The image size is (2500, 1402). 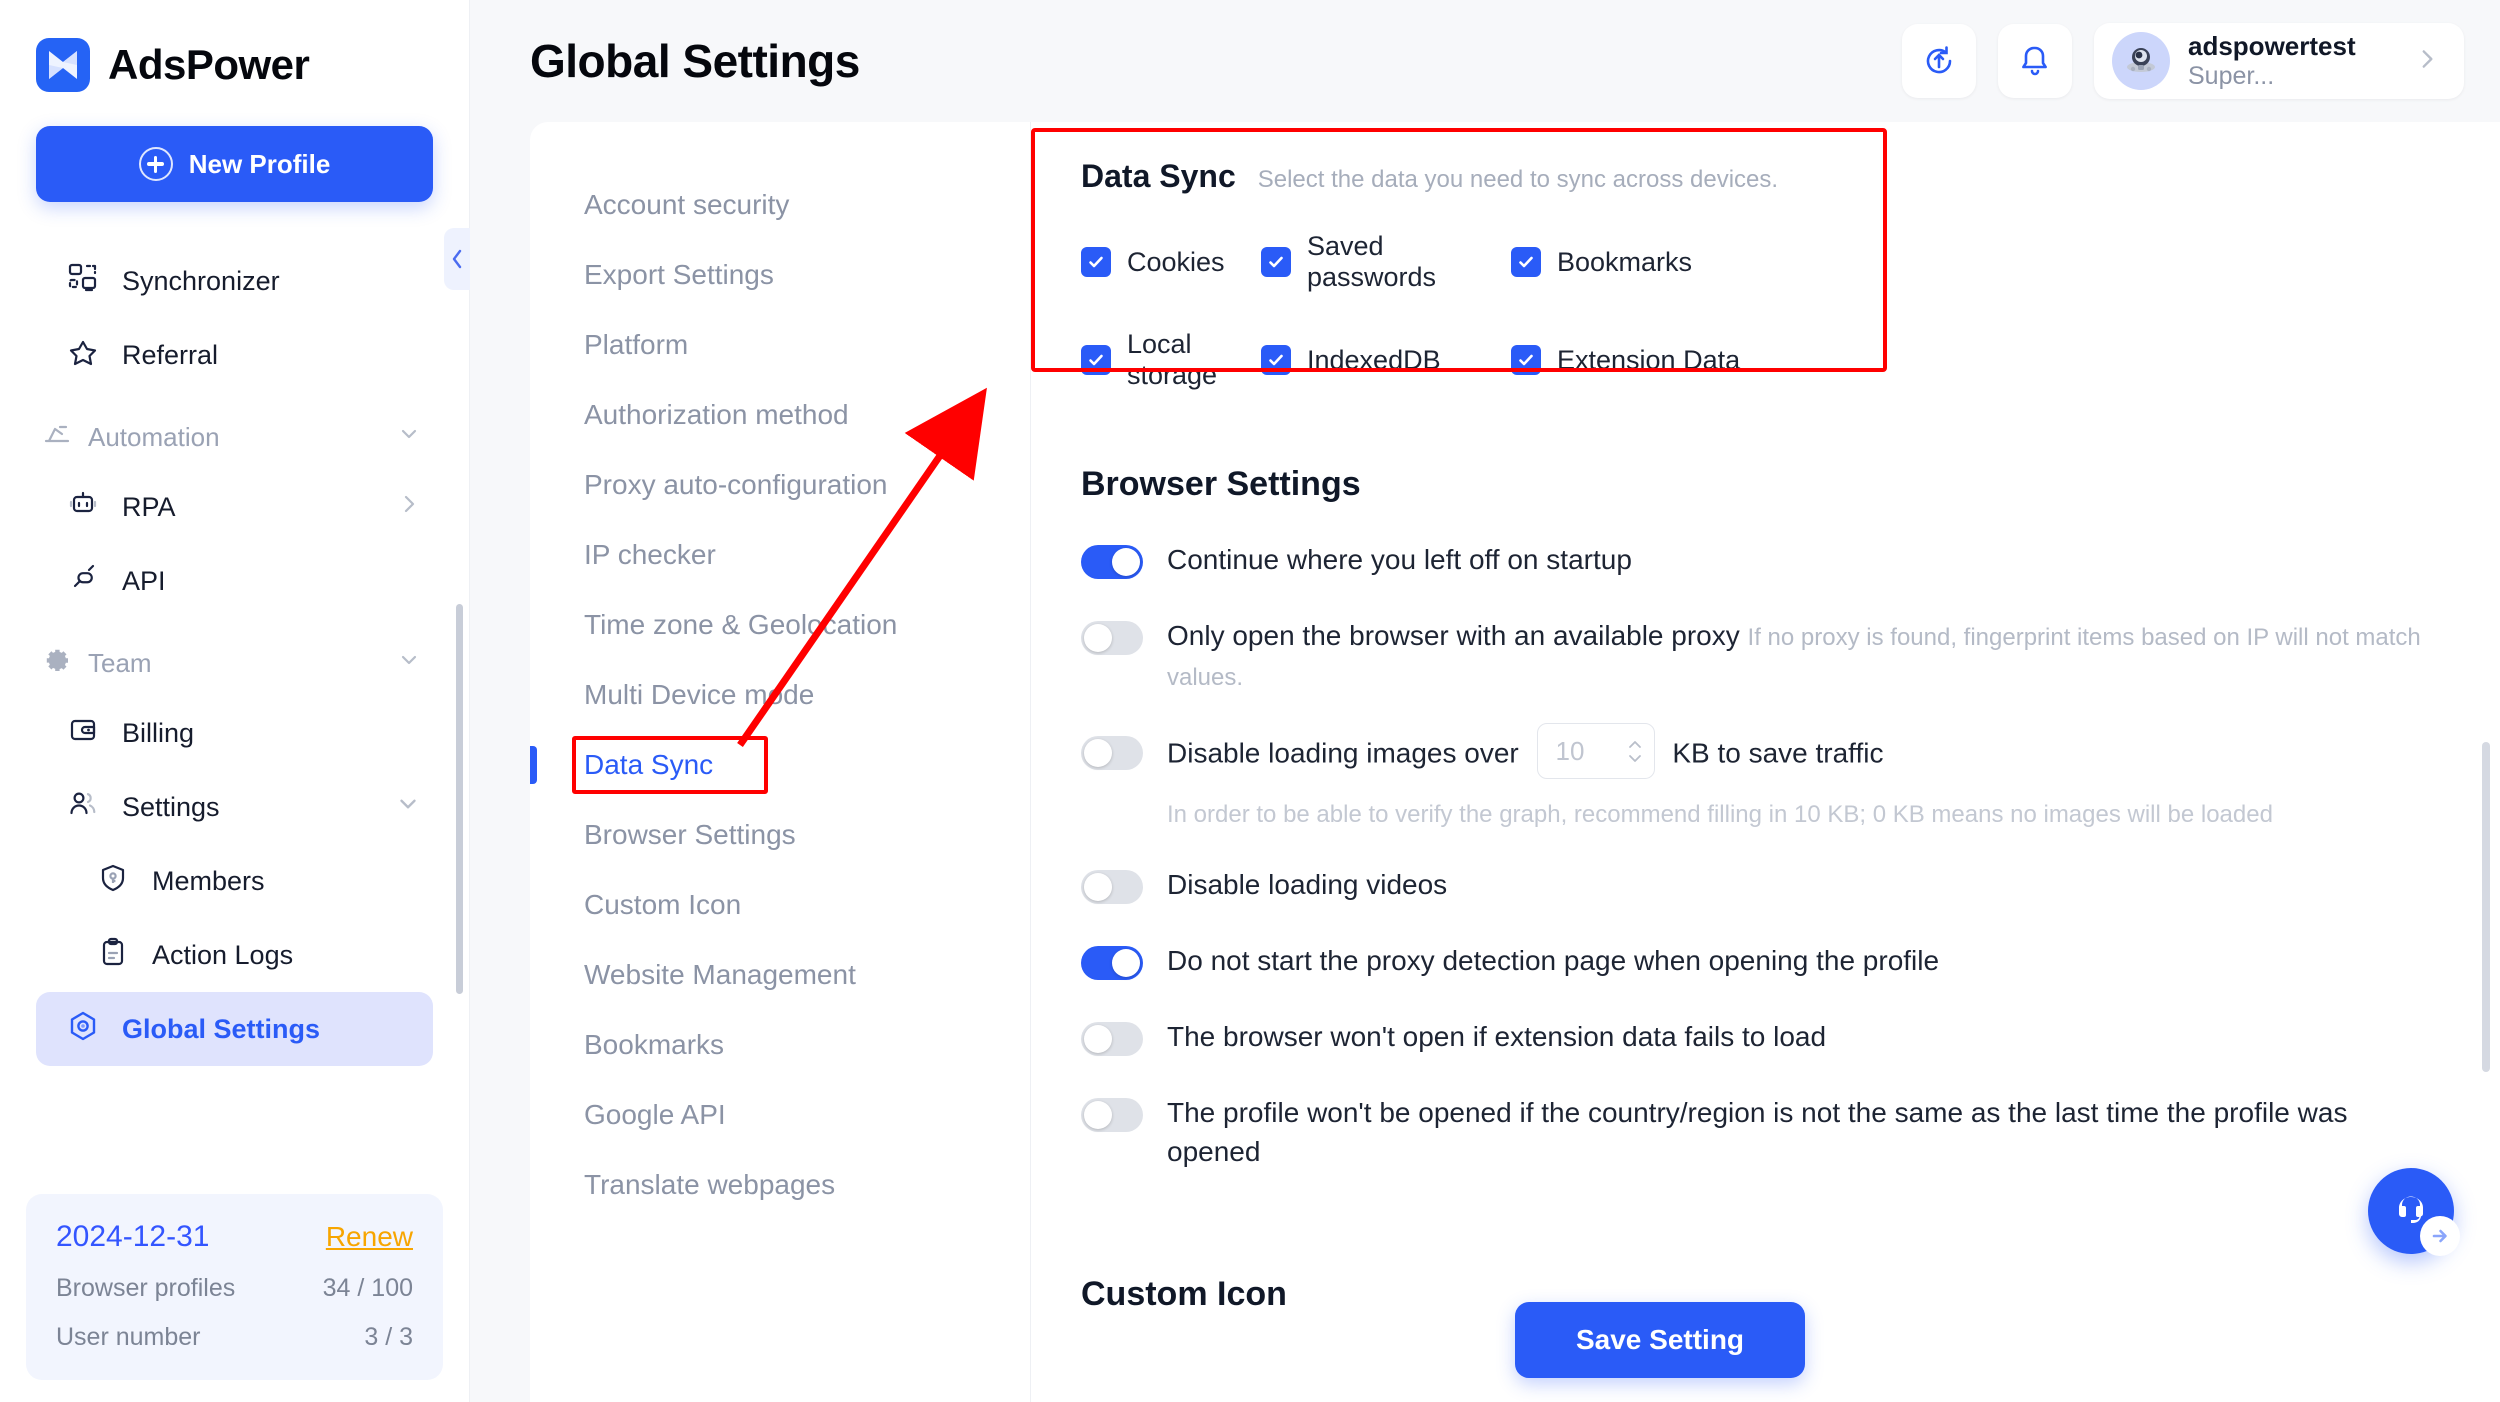 What do you see at coordinates (208, 880) in the screenshot?
I see `sidebar-item-label: Members` at bounding box center [208, 880].